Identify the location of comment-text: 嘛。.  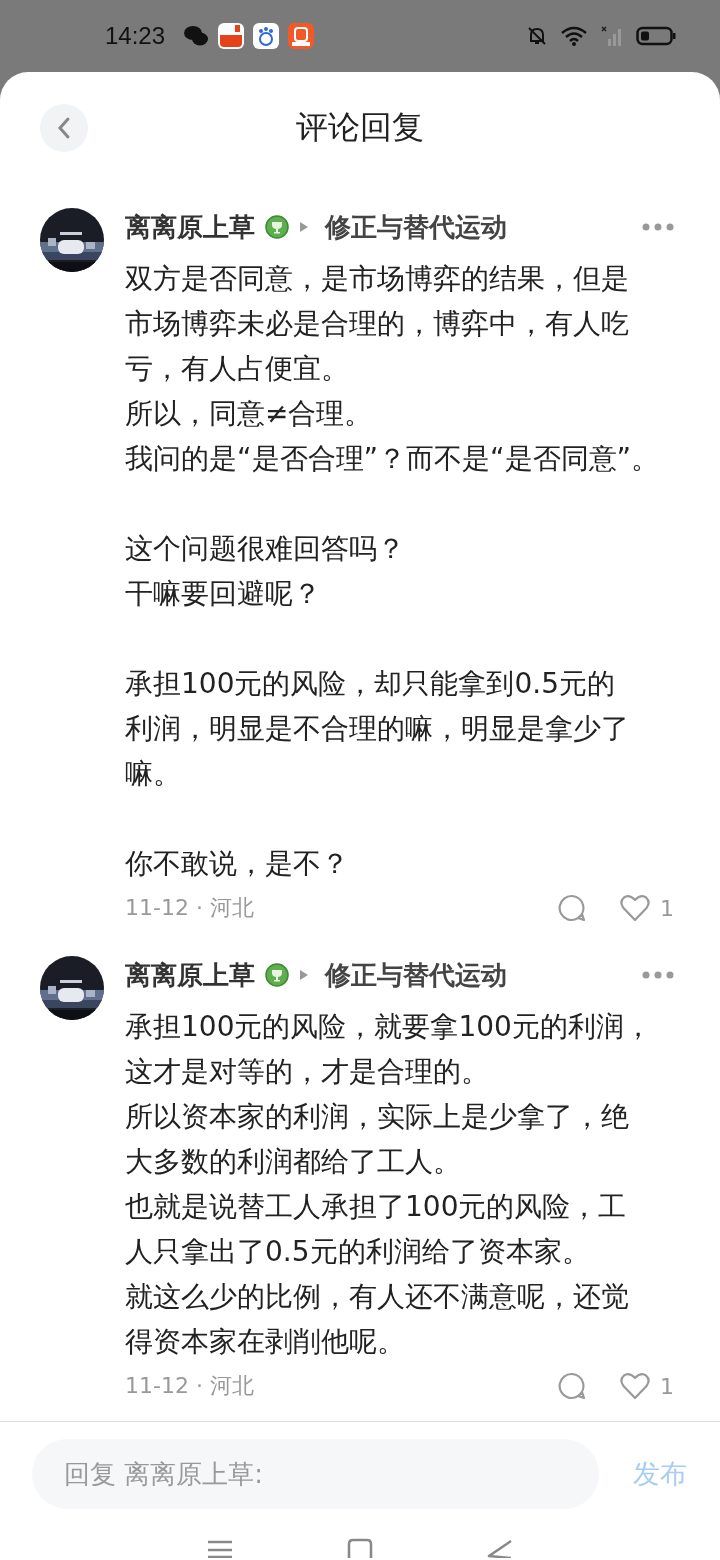
(153, 774).